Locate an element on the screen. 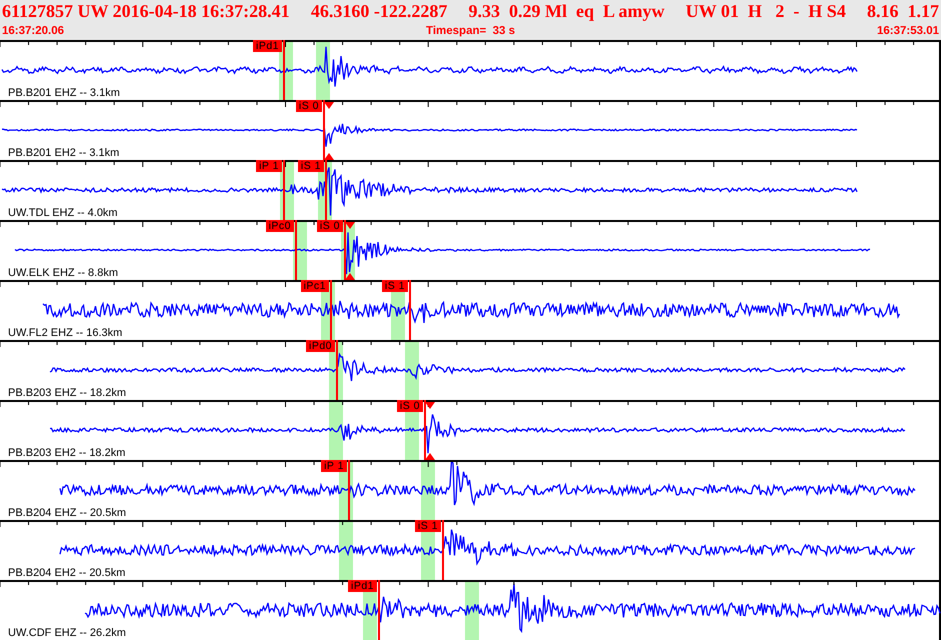 The width and height of the screenshot is (941, 640). station-label: UW.FL2 EHZ -- 16.3km is located at coordinates (65, 333).